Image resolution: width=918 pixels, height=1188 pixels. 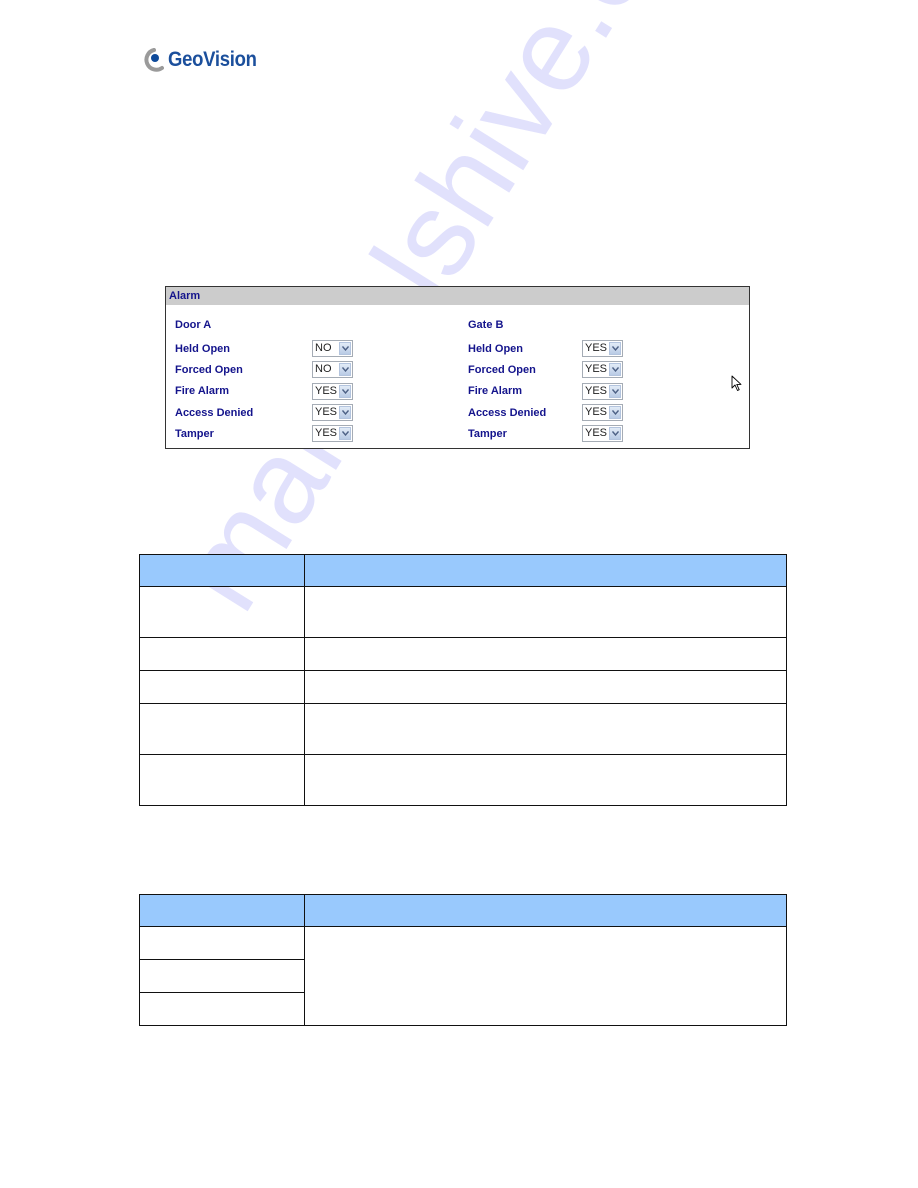 What do you see at coordinates (264, 348) in the screenshot?
I see `alarm-row-held-open: Held Open NO` at bounding box center [264, 348].